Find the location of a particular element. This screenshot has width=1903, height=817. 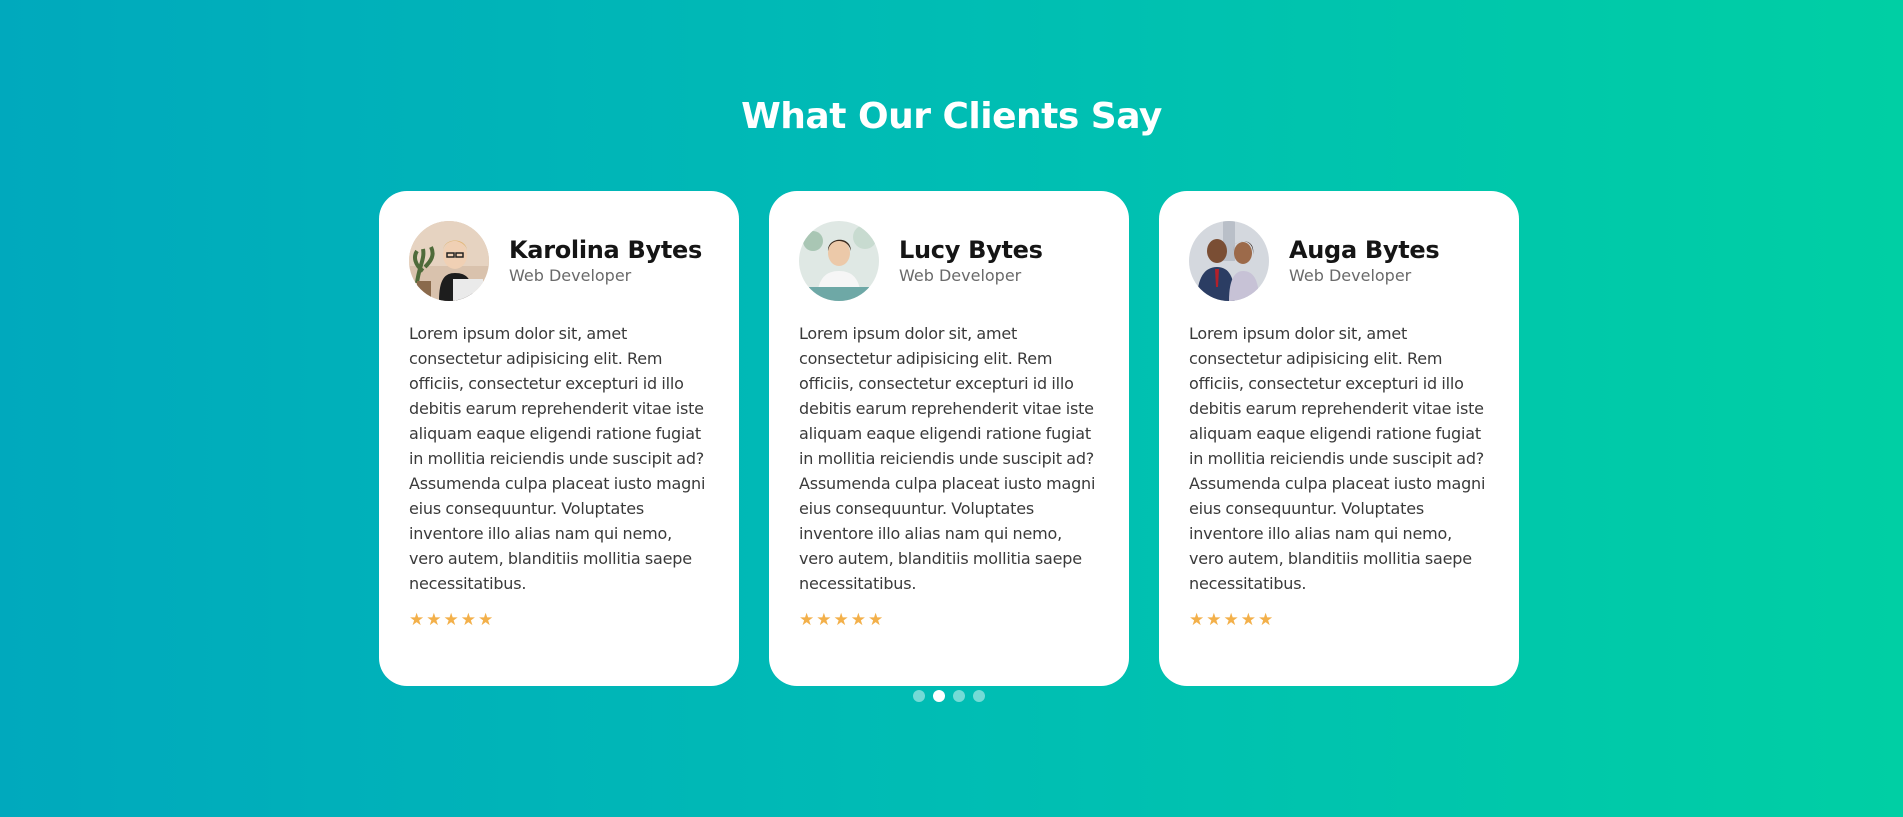

card-header: Lucy Bytes Web Developer is located at coordinates (949, 261).